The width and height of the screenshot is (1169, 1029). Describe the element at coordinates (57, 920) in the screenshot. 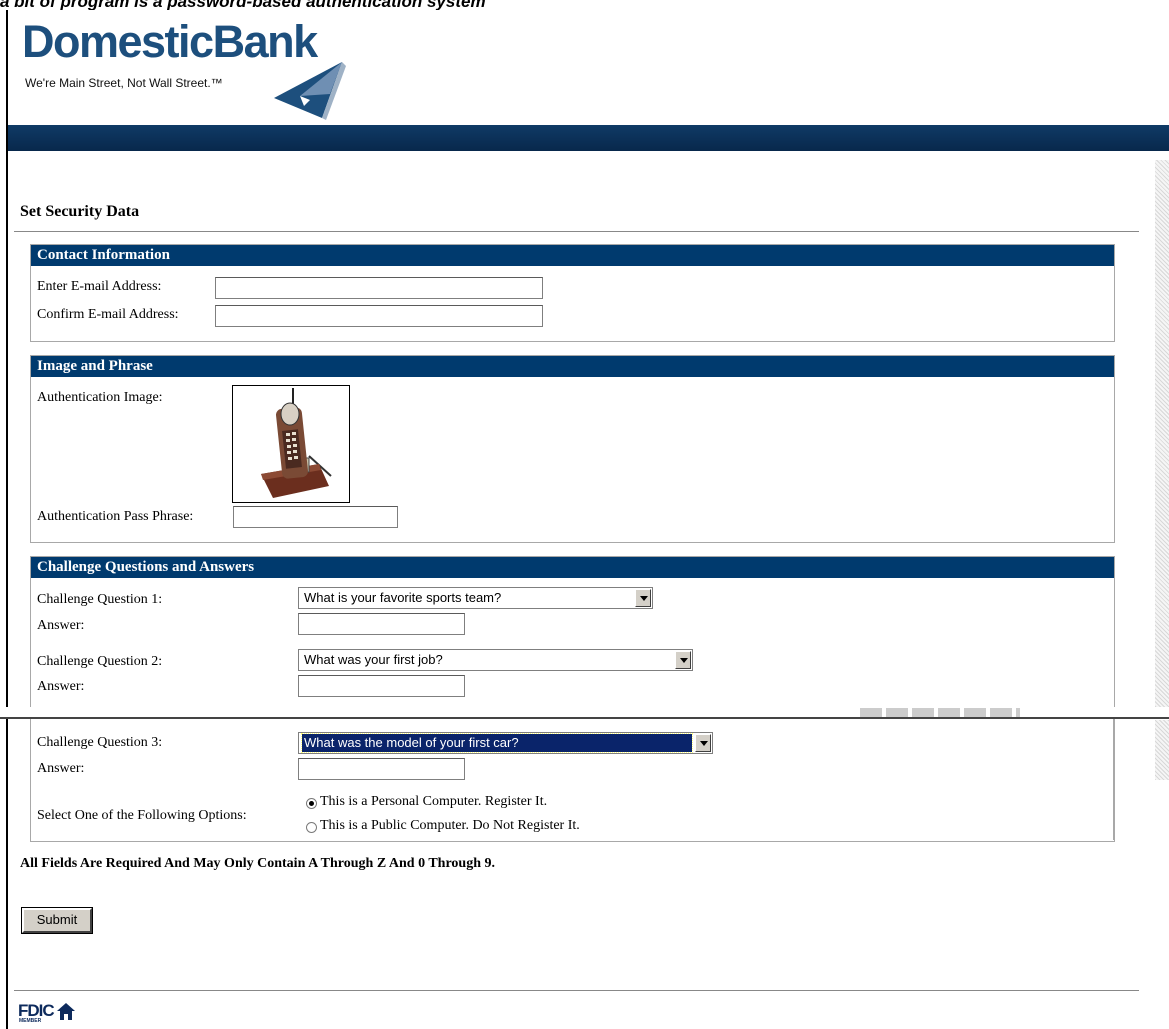

I see `submit-button: Submit` at that location.